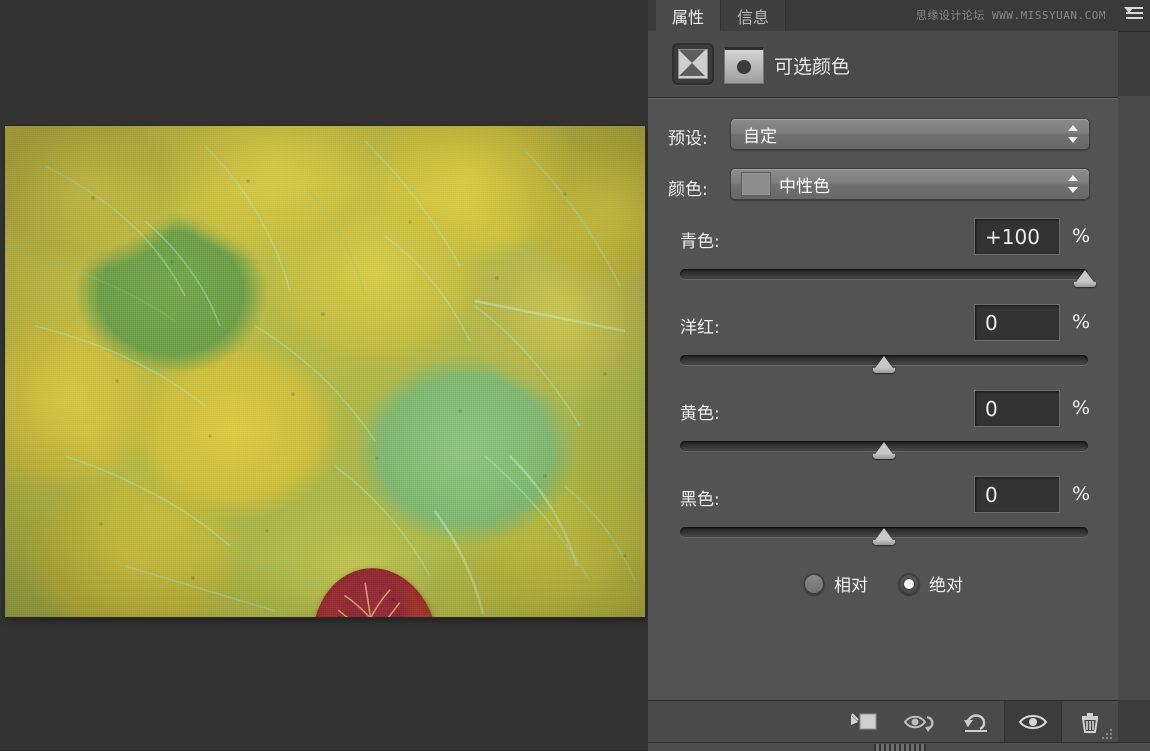 The height and width of the screenshot is (751, 1150). Describe the element at coordinates (760, 136) in the screenshot. I see `preset-value: 自定` at that location.